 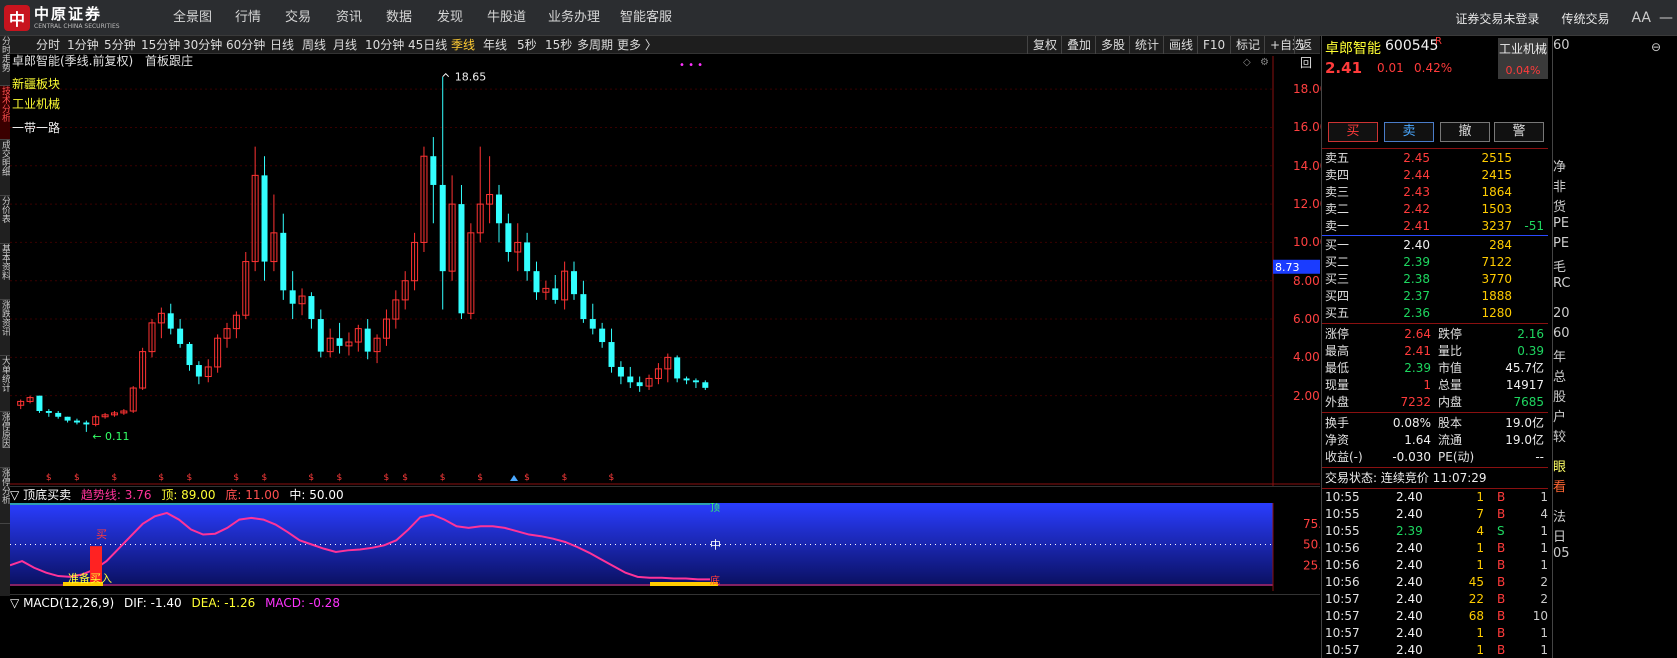 I want to click on tool-restore-rights: 复权, so click(x=1042, y=45).